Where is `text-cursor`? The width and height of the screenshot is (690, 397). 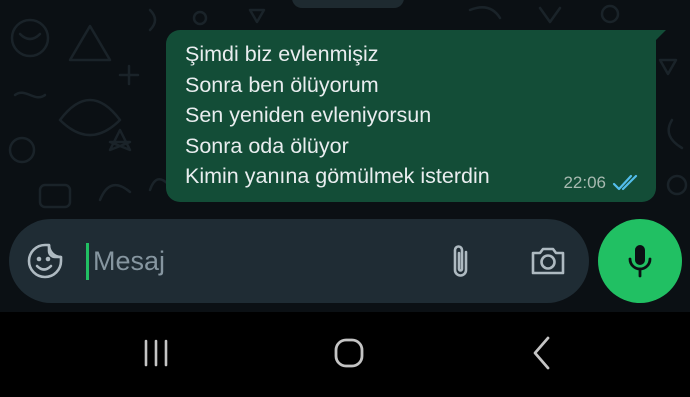 text-cursor is located at coordinates (87, 261).